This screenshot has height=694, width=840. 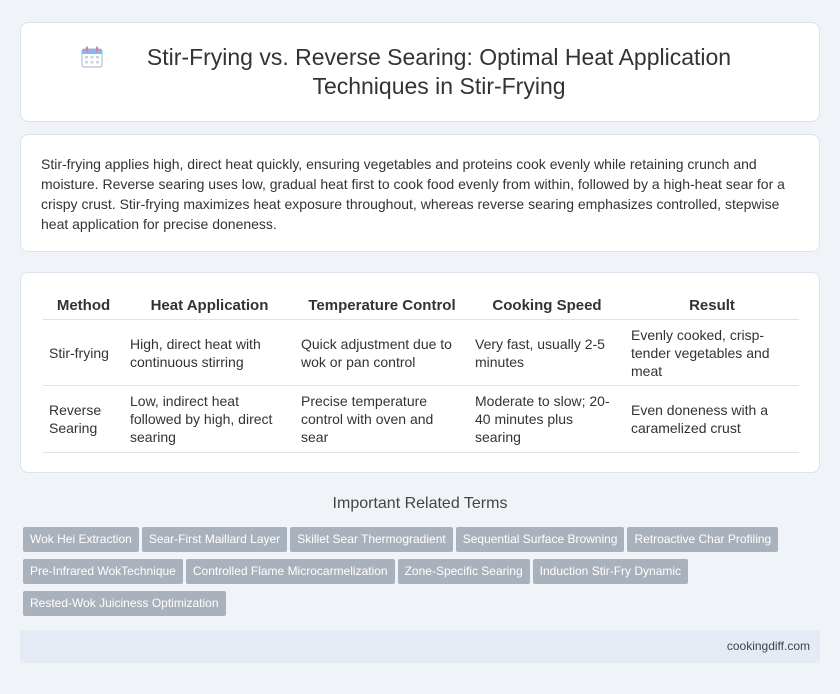 What do you see at coordinates (124, 603) in the screenshot?
I see `related-term-tag: Rested-Wok Juiciness Optimization` at bounding box center [124, 603].